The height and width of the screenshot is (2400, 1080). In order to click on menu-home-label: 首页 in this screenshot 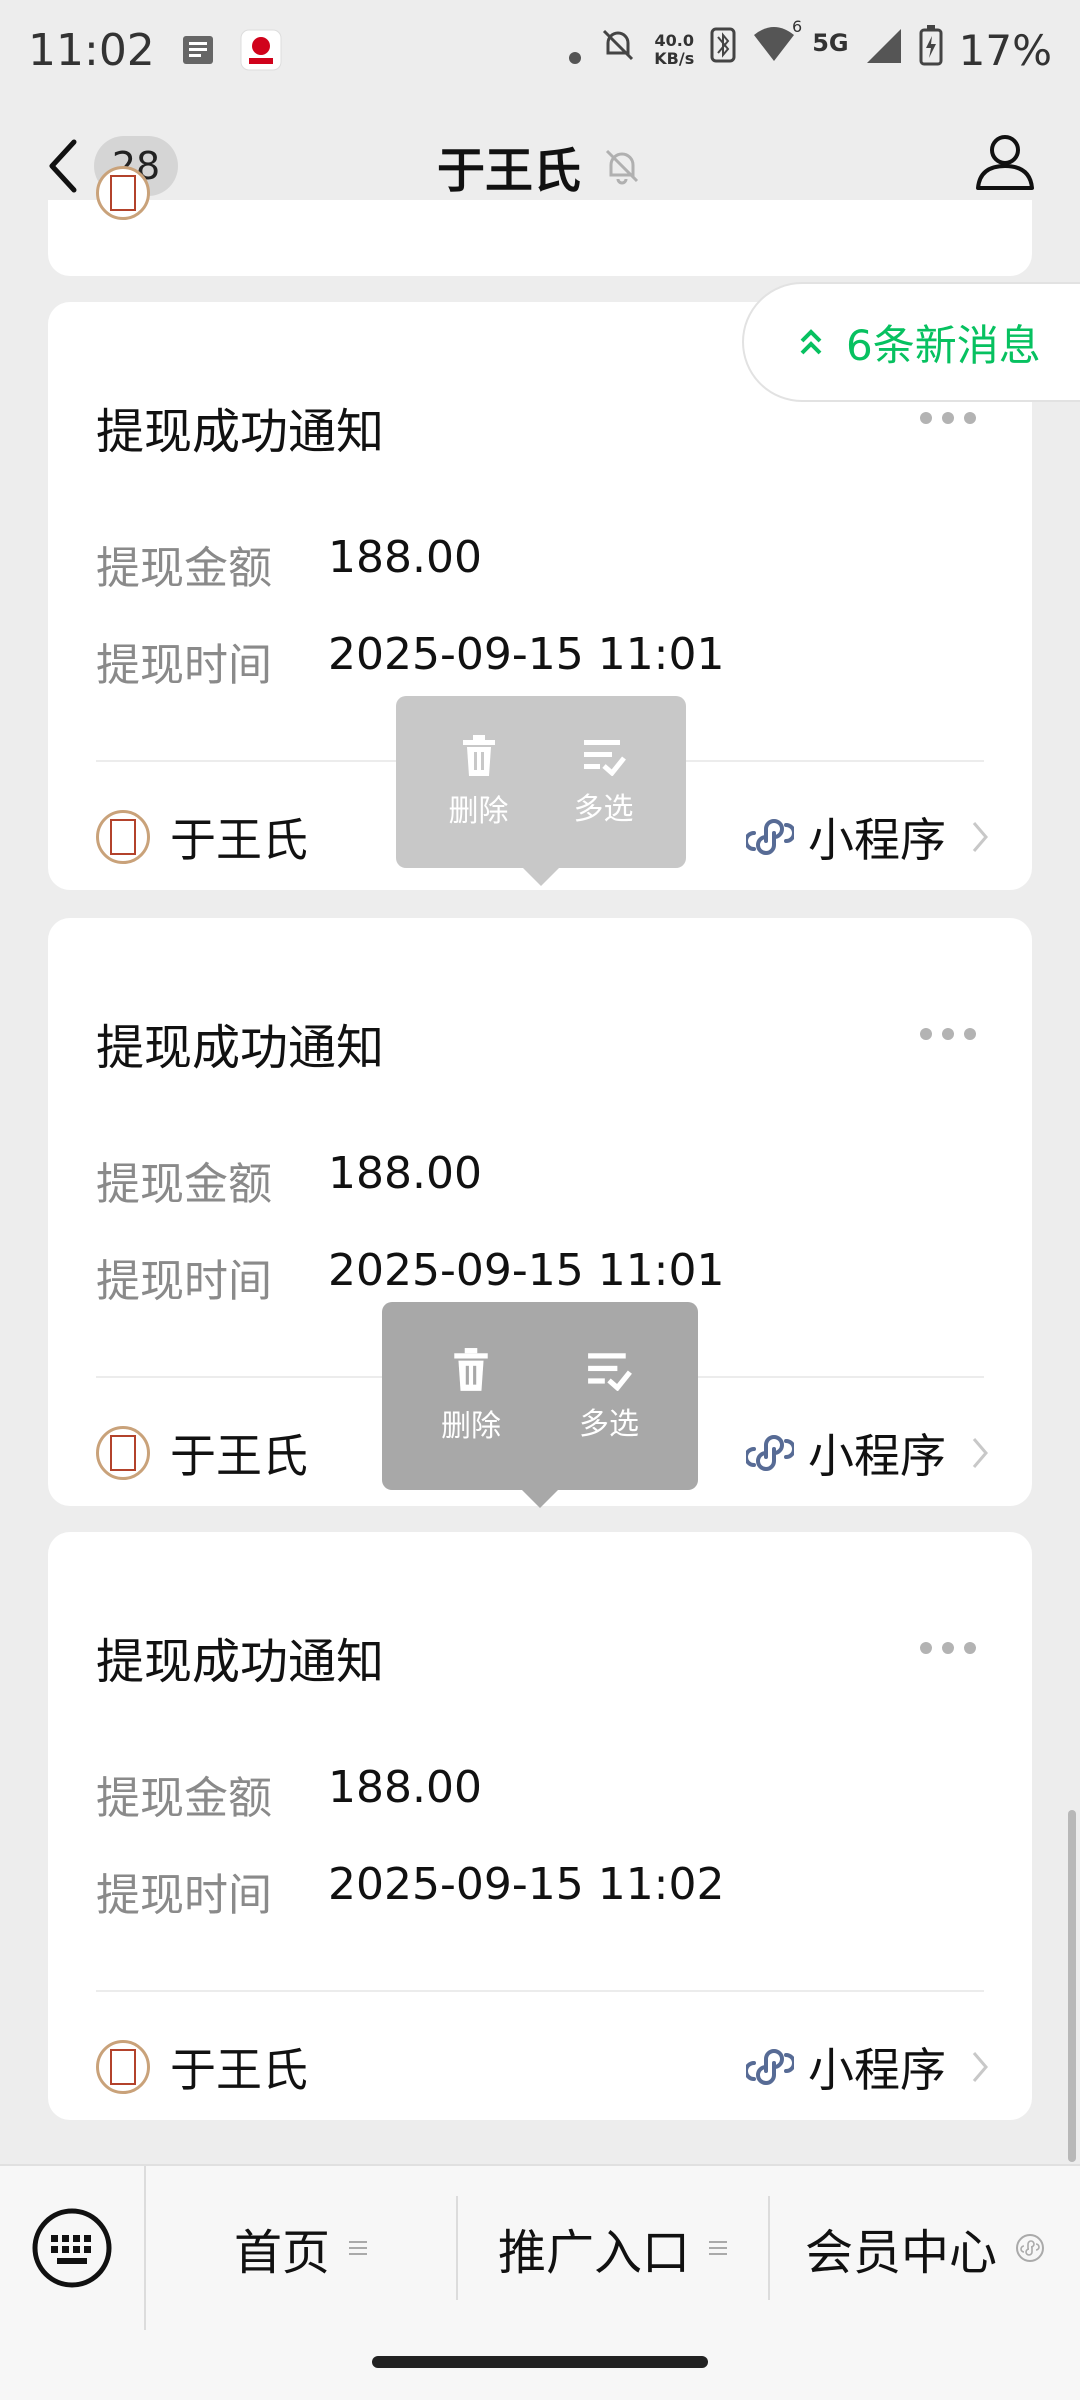, I will do `click(281, 2253)`.